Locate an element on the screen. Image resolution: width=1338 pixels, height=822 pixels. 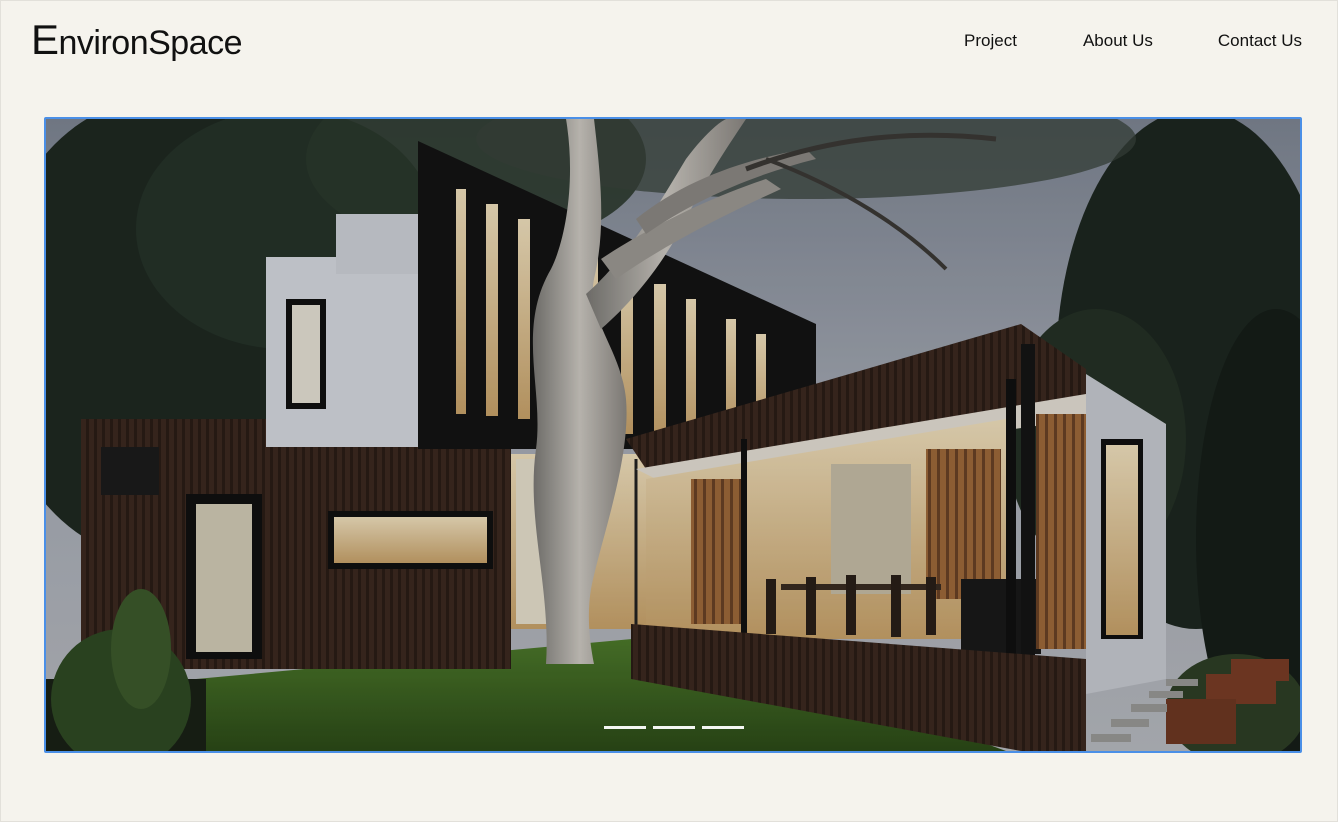
nav-link-project: Project is located at coordinates (990, 41).